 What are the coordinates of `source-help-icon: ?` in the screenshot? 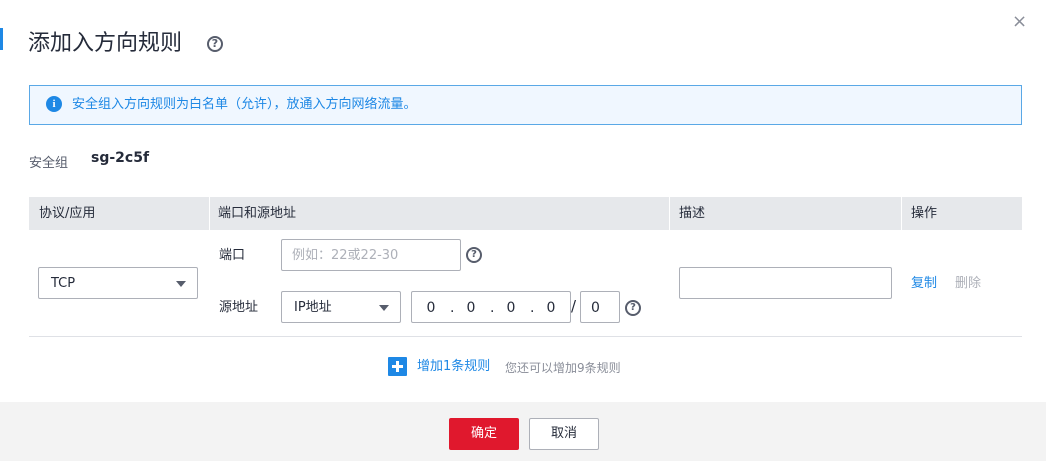 It's located at (633, 308).